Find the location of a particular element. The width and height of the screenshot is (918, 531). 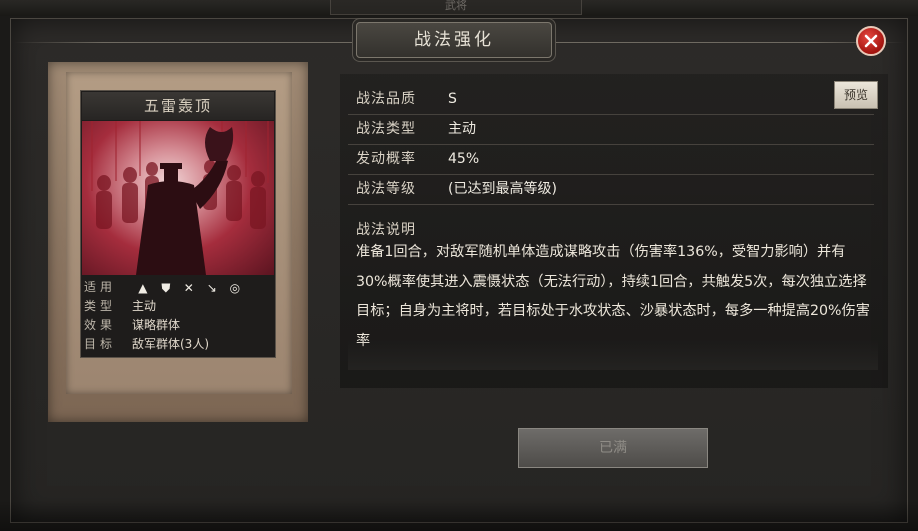

dialog-title: 战法强化 is located at coordinates (454, 40).